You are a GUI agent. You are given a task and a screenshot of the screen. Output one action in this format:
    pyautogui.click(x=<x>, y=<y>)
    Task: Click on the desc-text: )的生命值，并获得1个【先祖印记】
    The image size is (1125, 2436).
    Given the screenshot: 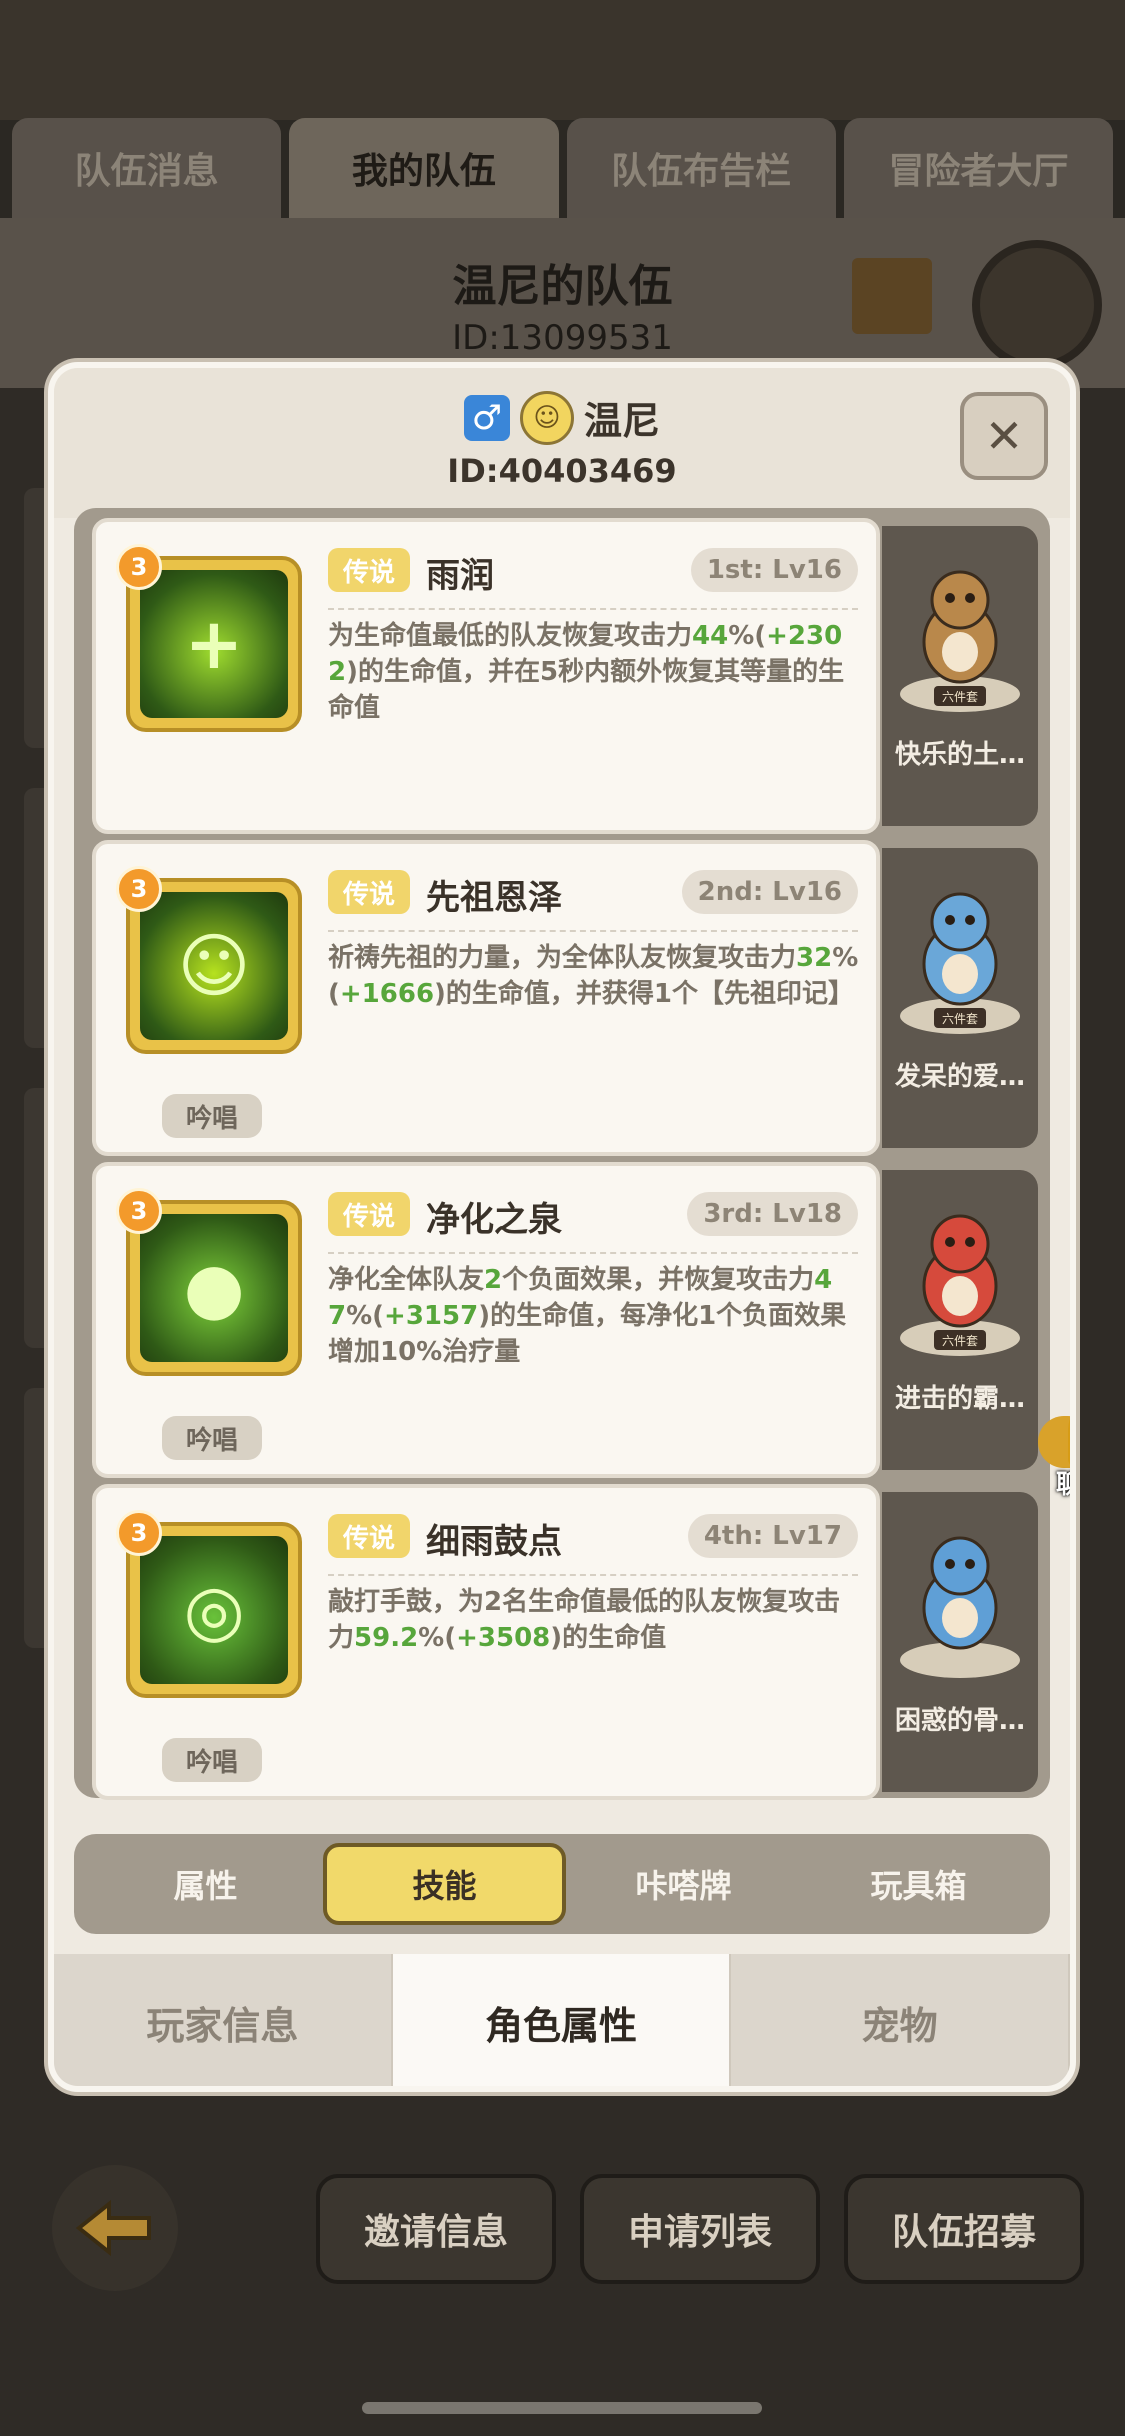 What is the action you would take?
    pyautogui.click(x=644, y=994)
    